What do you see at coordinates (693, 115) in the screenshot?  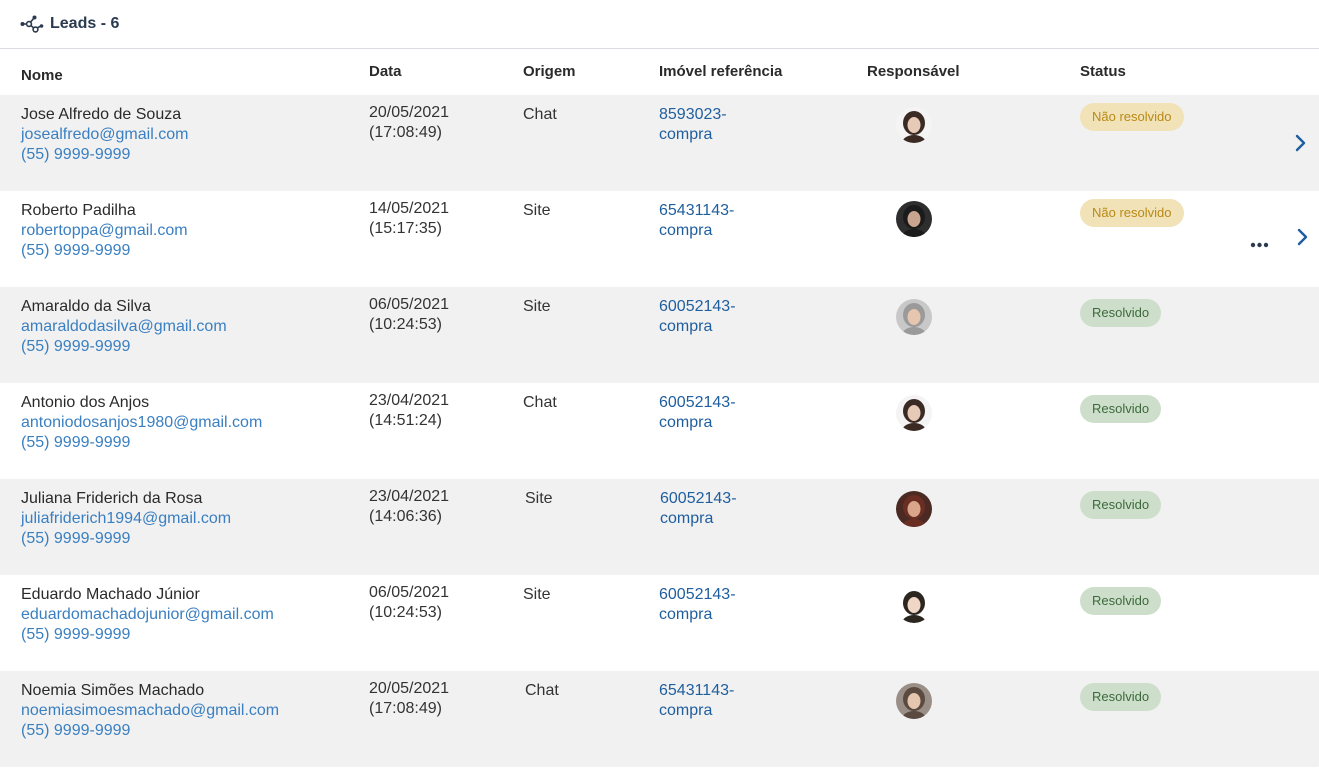 I see `property-ref-link: 8593023-` at bounding box center [693, 115].